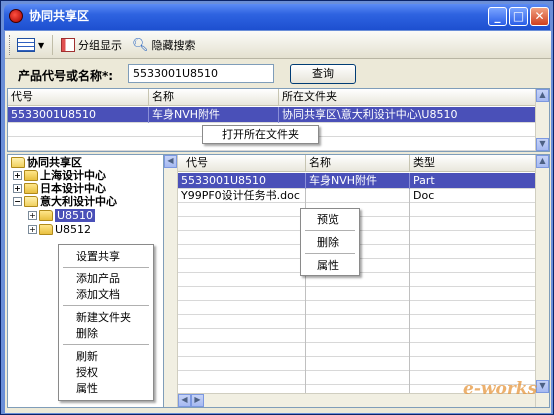 The height and width of the screenshot is (415, 554). Describe the element at coordinates (197, 400) in the screenshot. I see `scroll-right-icon: ▶` at that location.